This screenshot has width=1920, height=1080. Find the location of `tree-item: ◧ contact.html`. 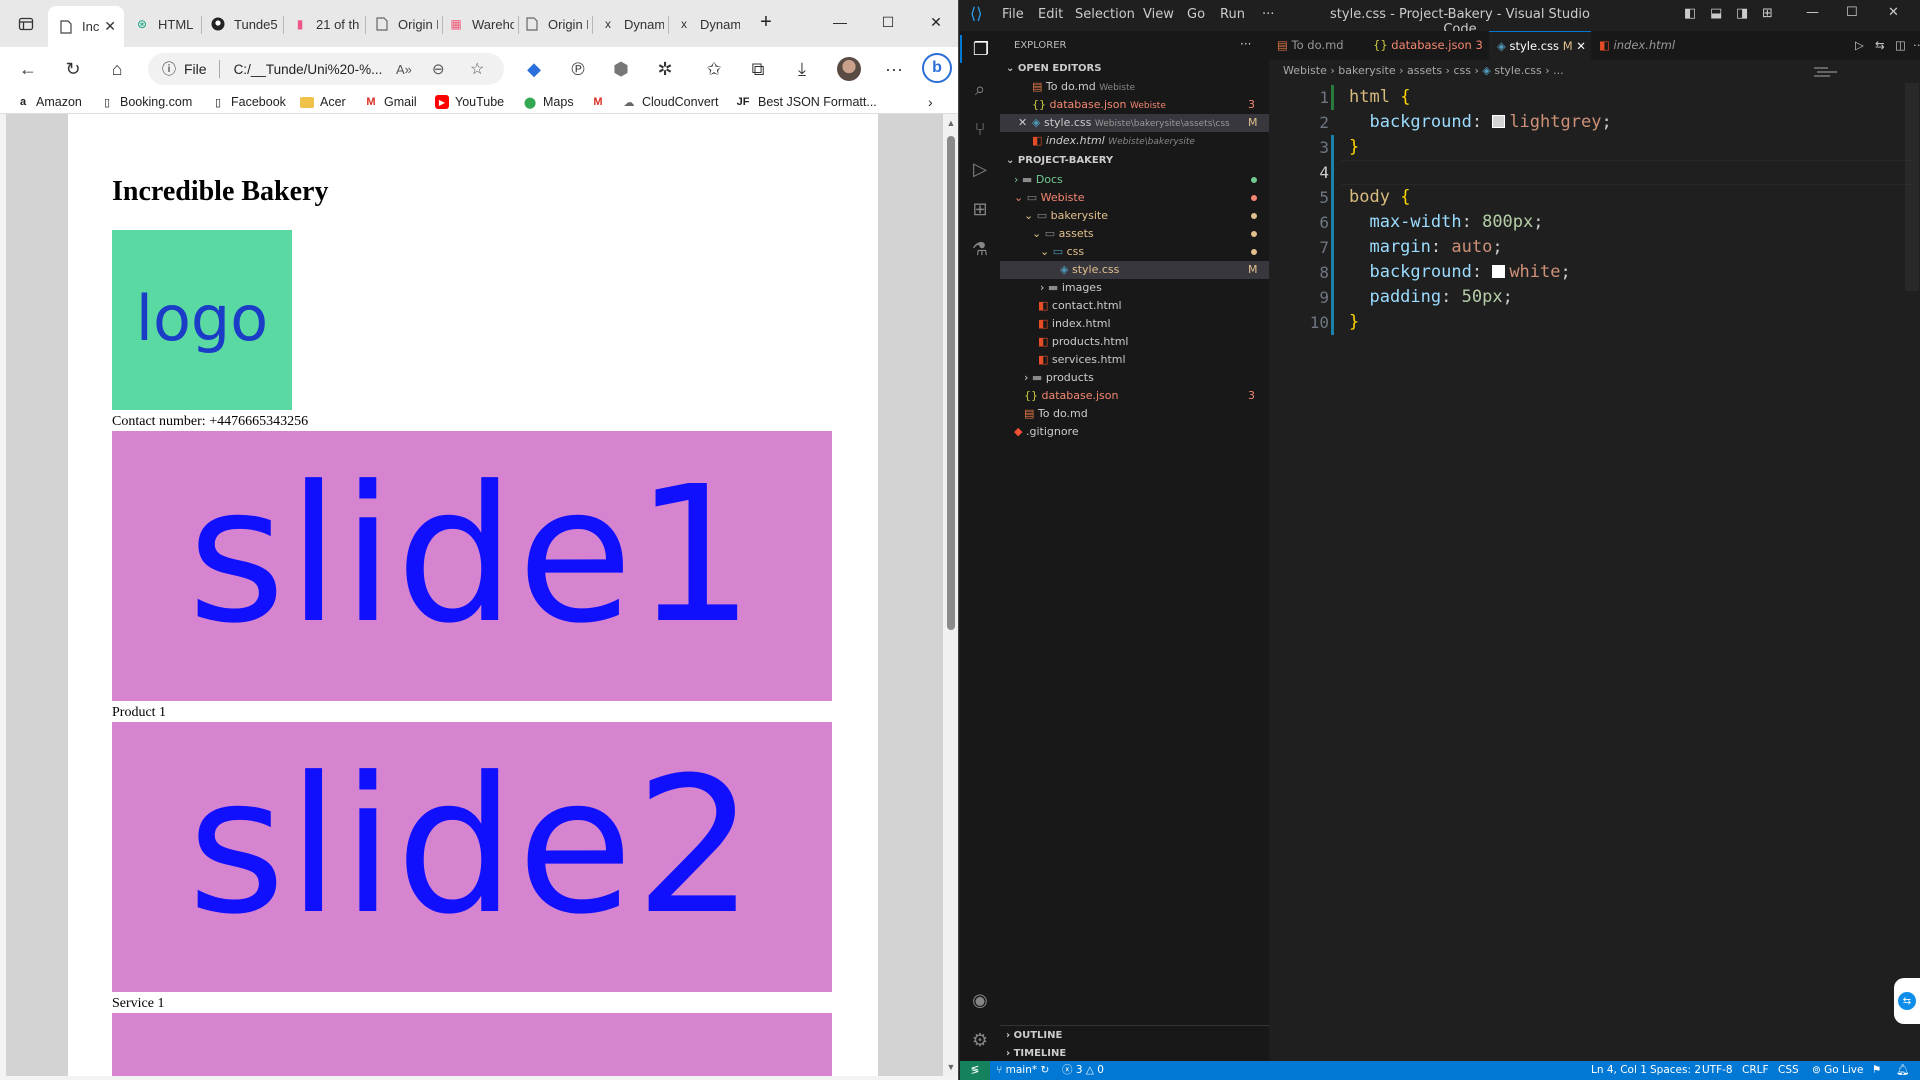

tree-item: ◧ contact.html is located at coordinates (1080, 306).